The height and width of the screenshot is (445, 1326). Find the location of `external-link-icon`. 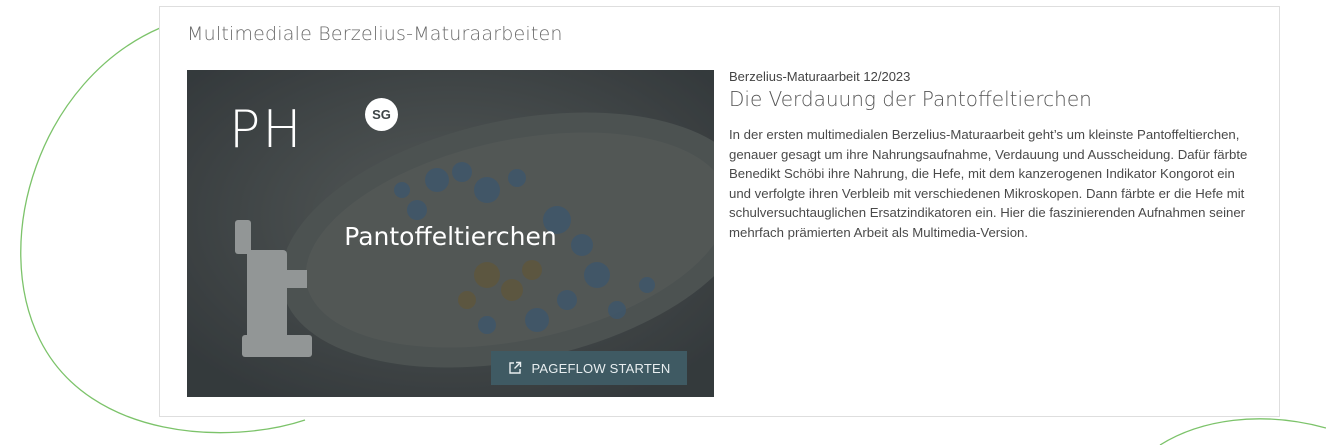

external-link-icon is located at coordinates (514, 367).